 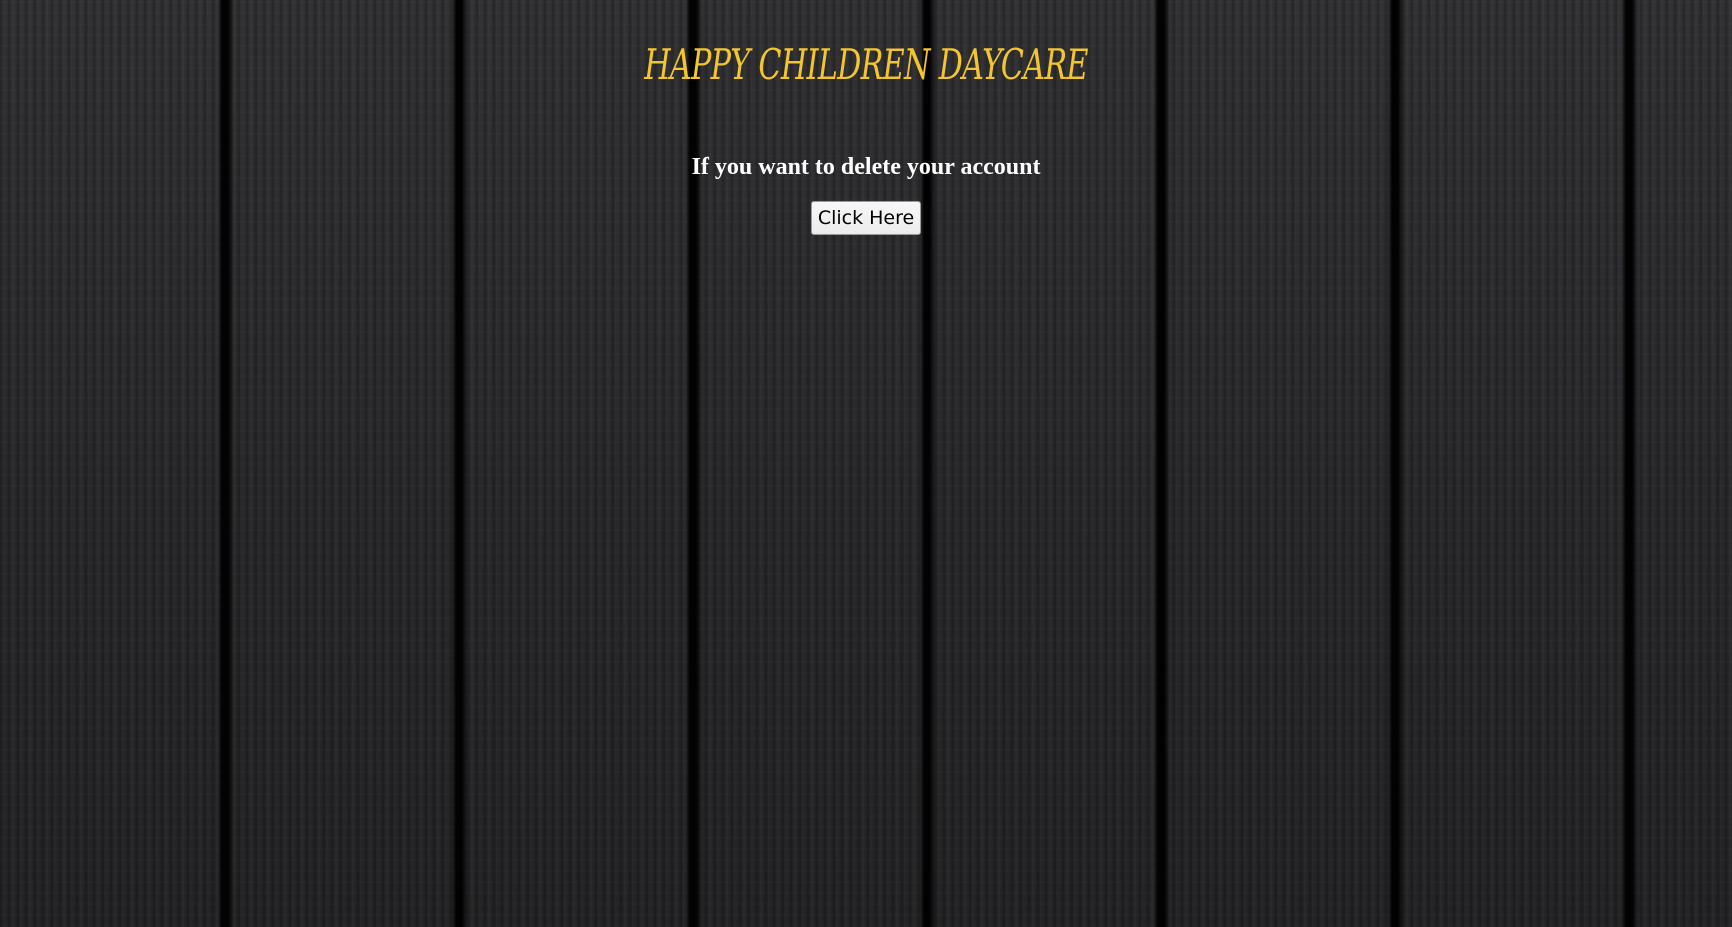 I want to click on delete-account-prompt: If you want to delete your account, so click(x=866, y=167).